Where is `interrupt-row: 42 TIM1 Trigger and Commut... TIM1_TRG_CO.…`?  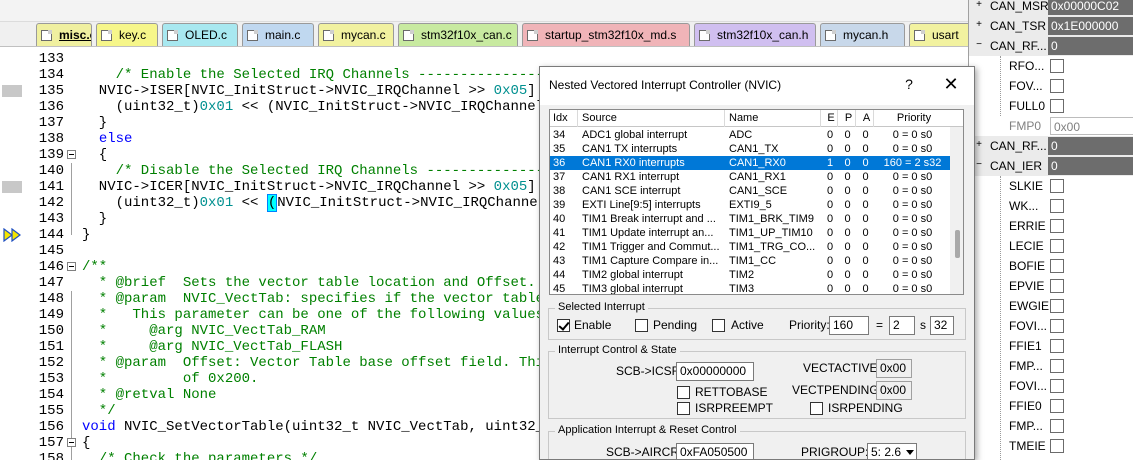 interrupt-row: 42 TIM1 Trigger and Commut... TIM1_TRG_CO.… is located at coordinates (750, 247).